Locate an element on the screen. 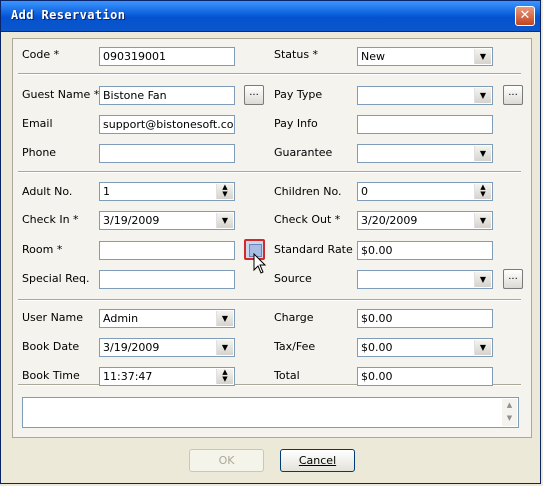 The width and height of the screenshot is (543, 486). notes-textarea: ▲ ▼ is located at coordinates (270, 412).